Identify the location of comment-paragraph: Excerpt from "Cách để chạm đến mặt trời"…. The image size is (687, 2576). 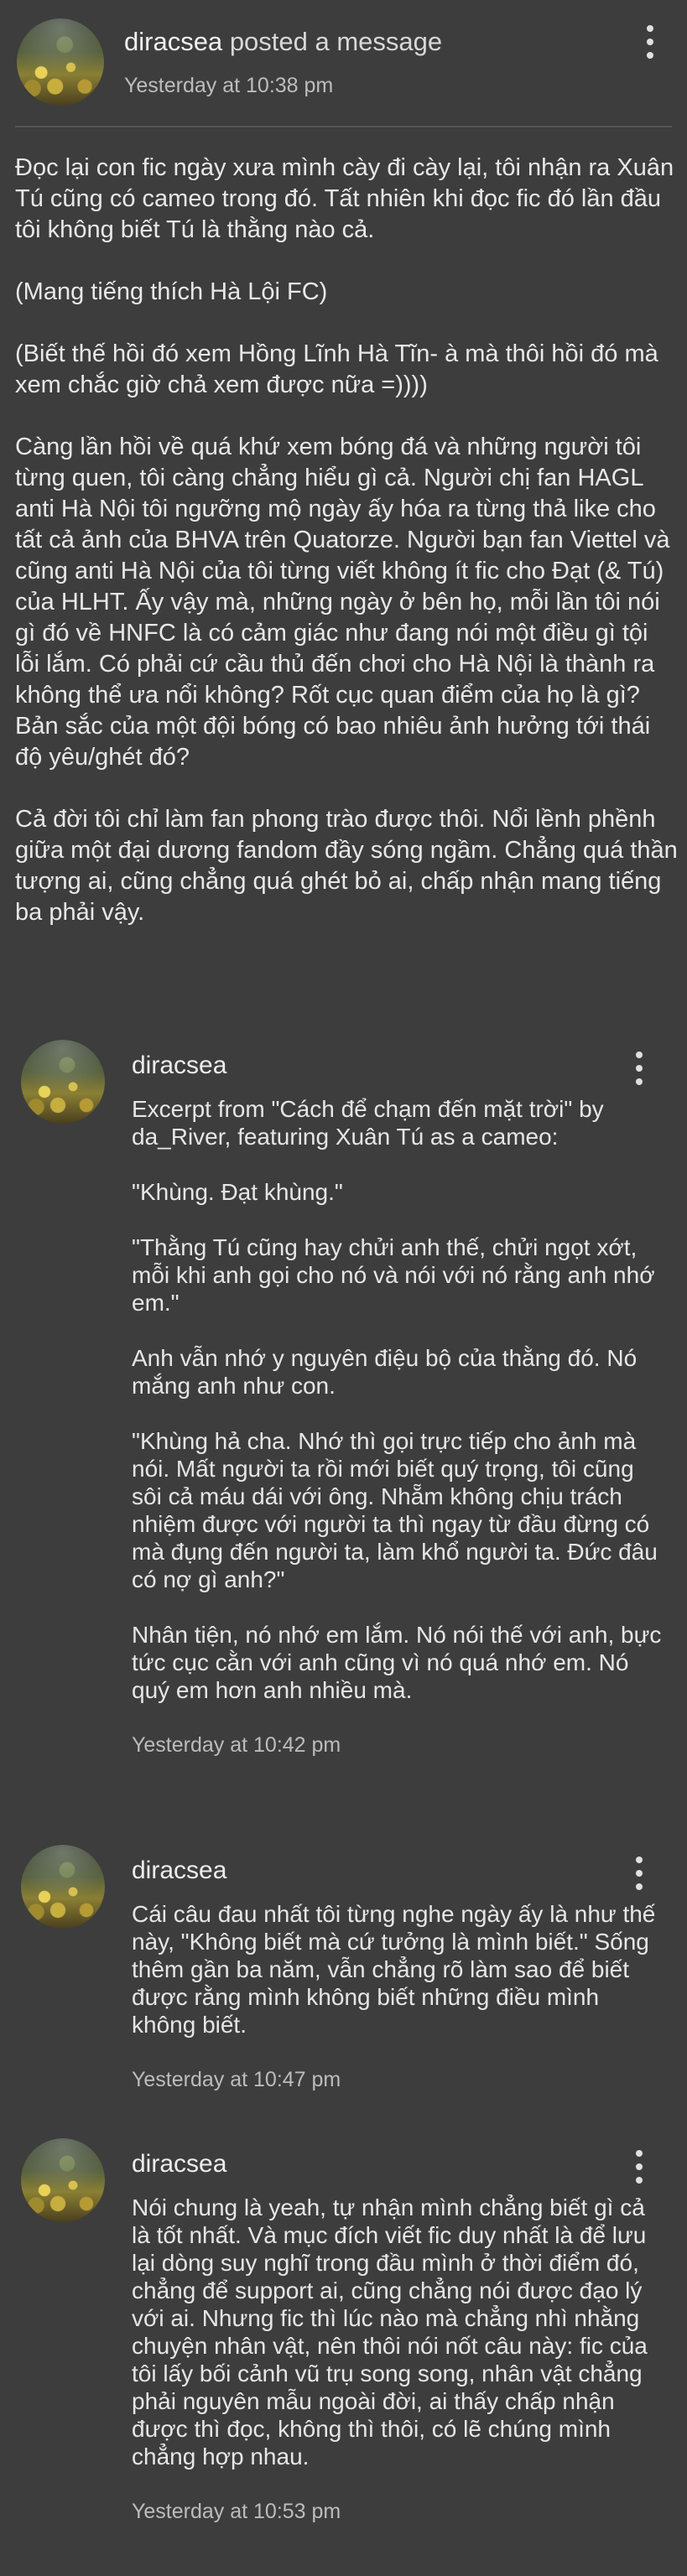
(368, 1123).